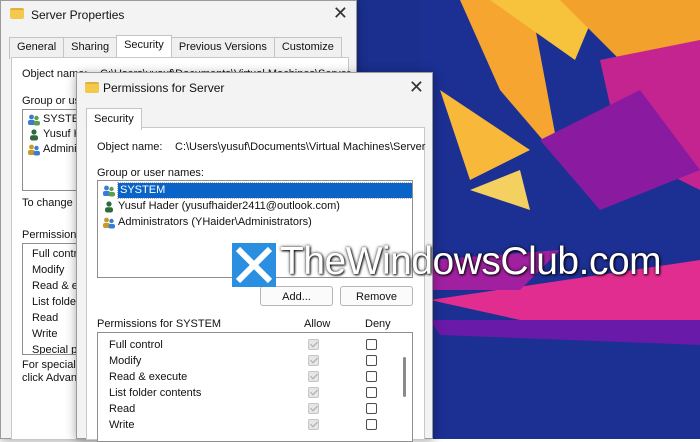 This screenshot has height=442, width=700. Describe the element at coordinates (178, 15) in the screenshot. I see `title-bar: Server Properties ✕` at that location.